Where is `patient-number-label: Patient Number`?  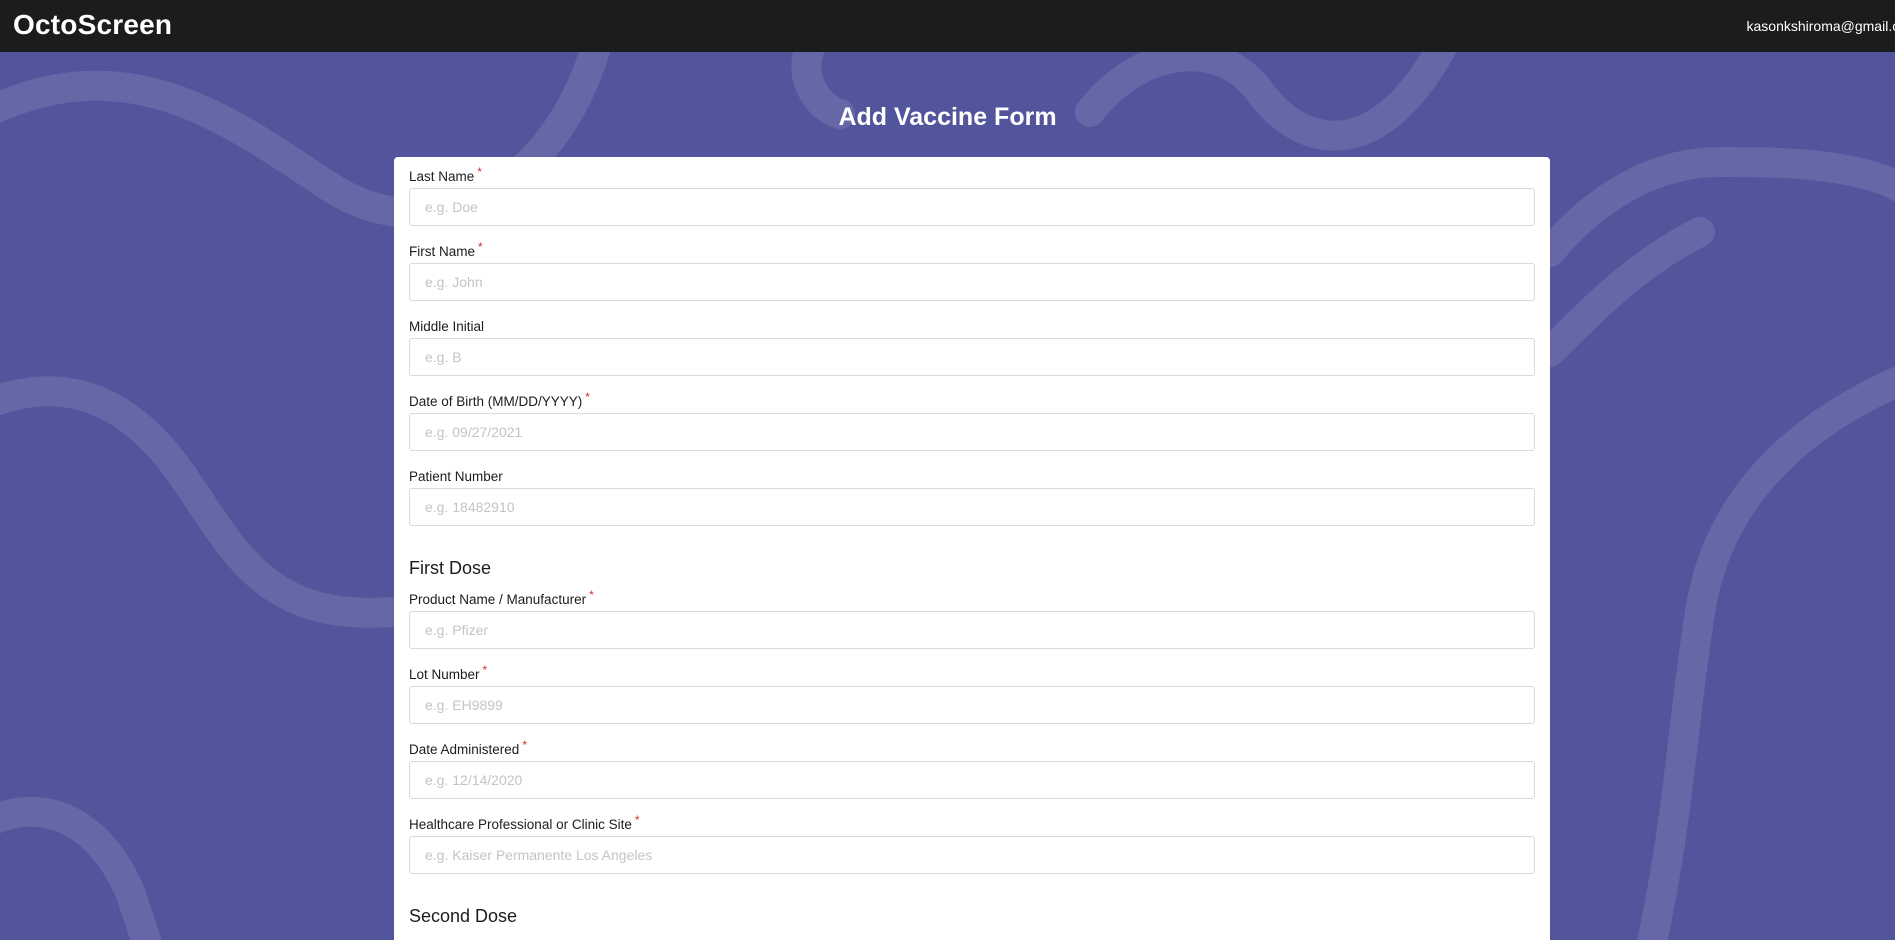
patient-number-label: Patient Number is located at coordinates (456, 476).